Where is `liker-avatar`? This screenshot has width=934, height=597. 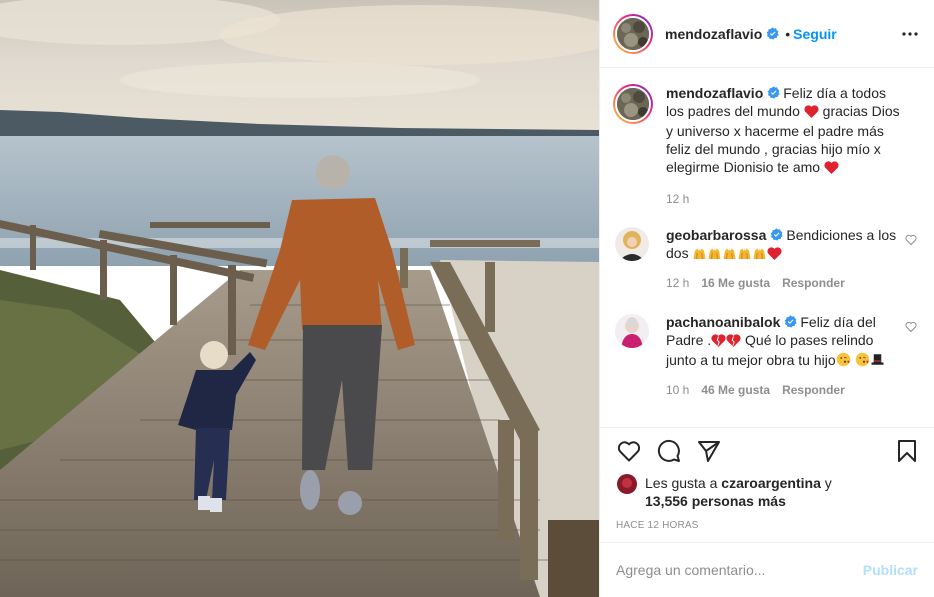 liker-avatar is located at coordinates (627, 484).